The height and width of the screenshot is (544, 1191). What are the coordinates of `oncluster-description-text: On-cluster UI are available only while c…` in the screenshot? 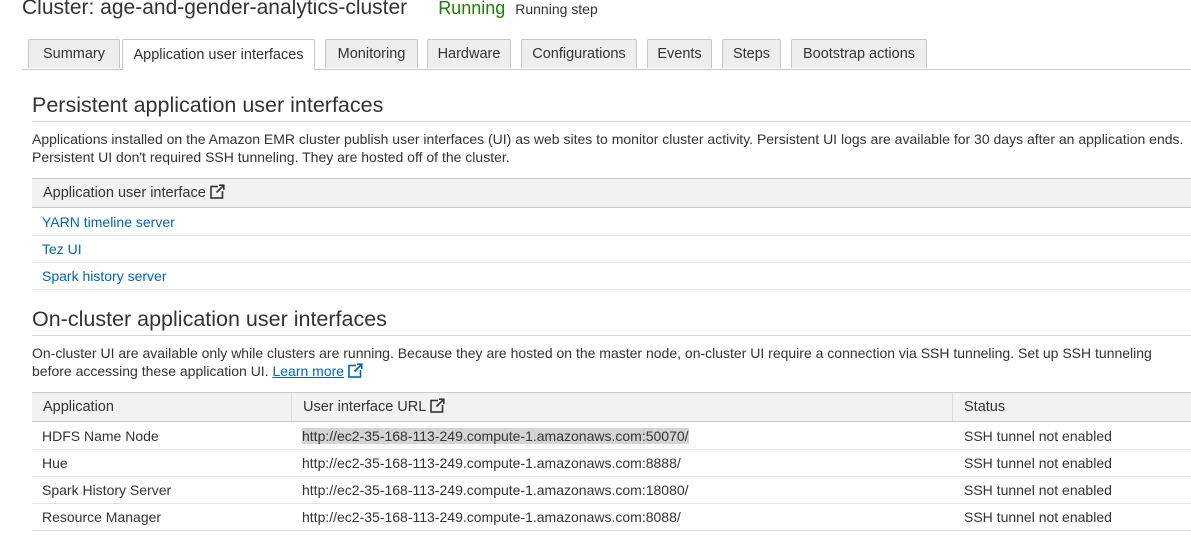 It's located at (592, 362).